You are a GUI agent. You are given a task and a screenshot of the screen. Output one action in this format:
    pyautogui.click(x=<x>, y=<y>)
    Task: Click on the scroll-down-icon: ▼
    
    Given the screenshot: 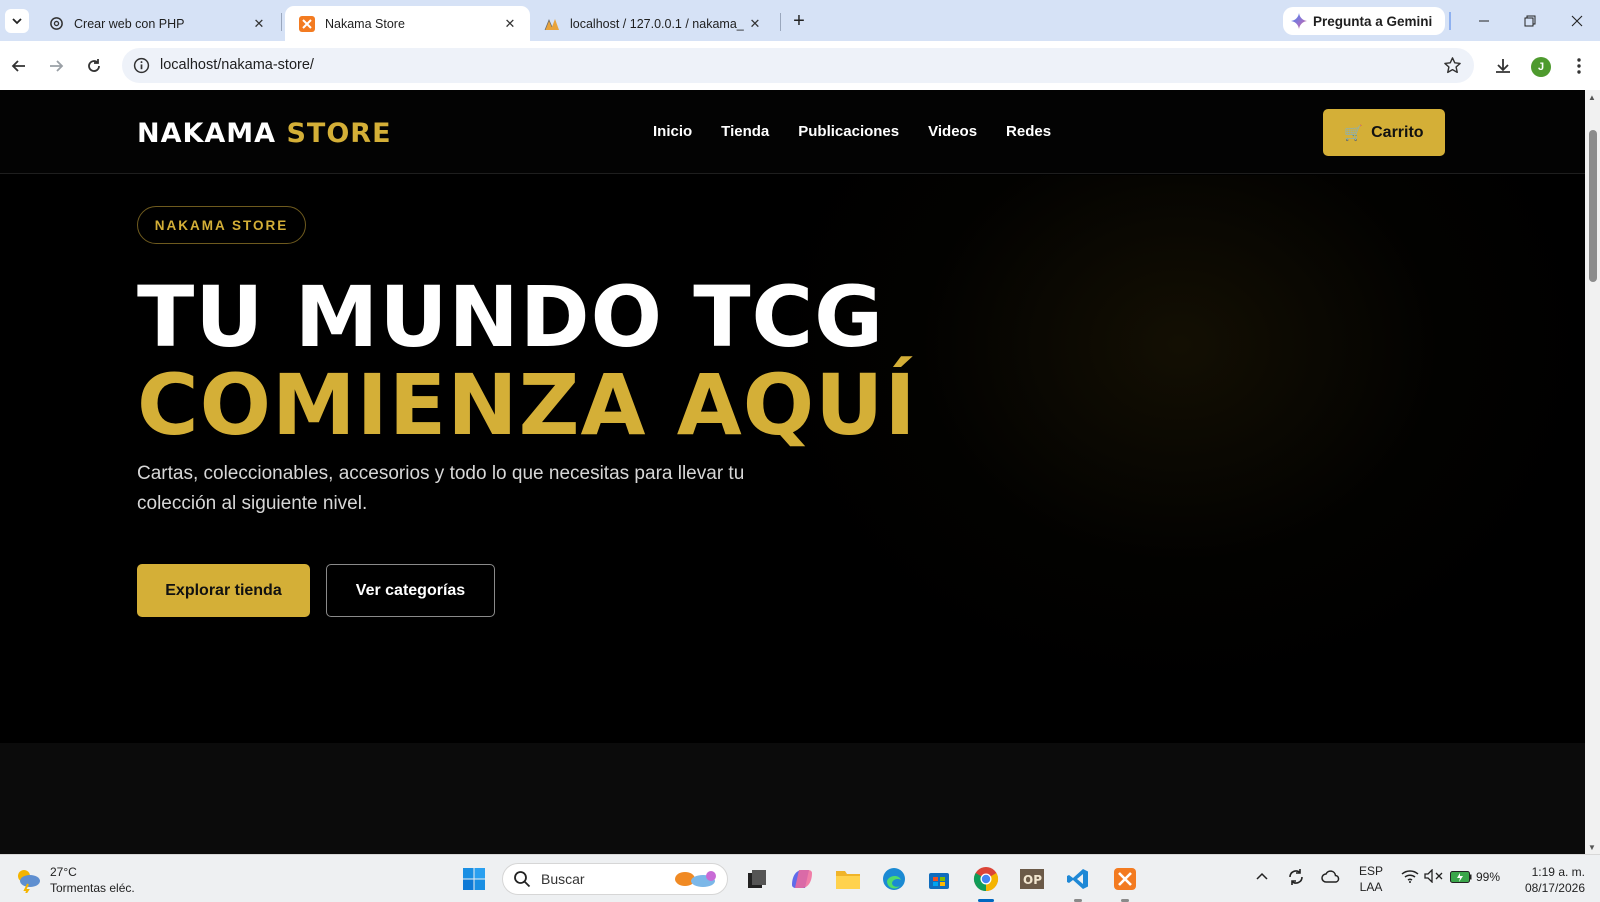 What is the action you would take?
    pyautogui.click(x=1592, y=847)
    